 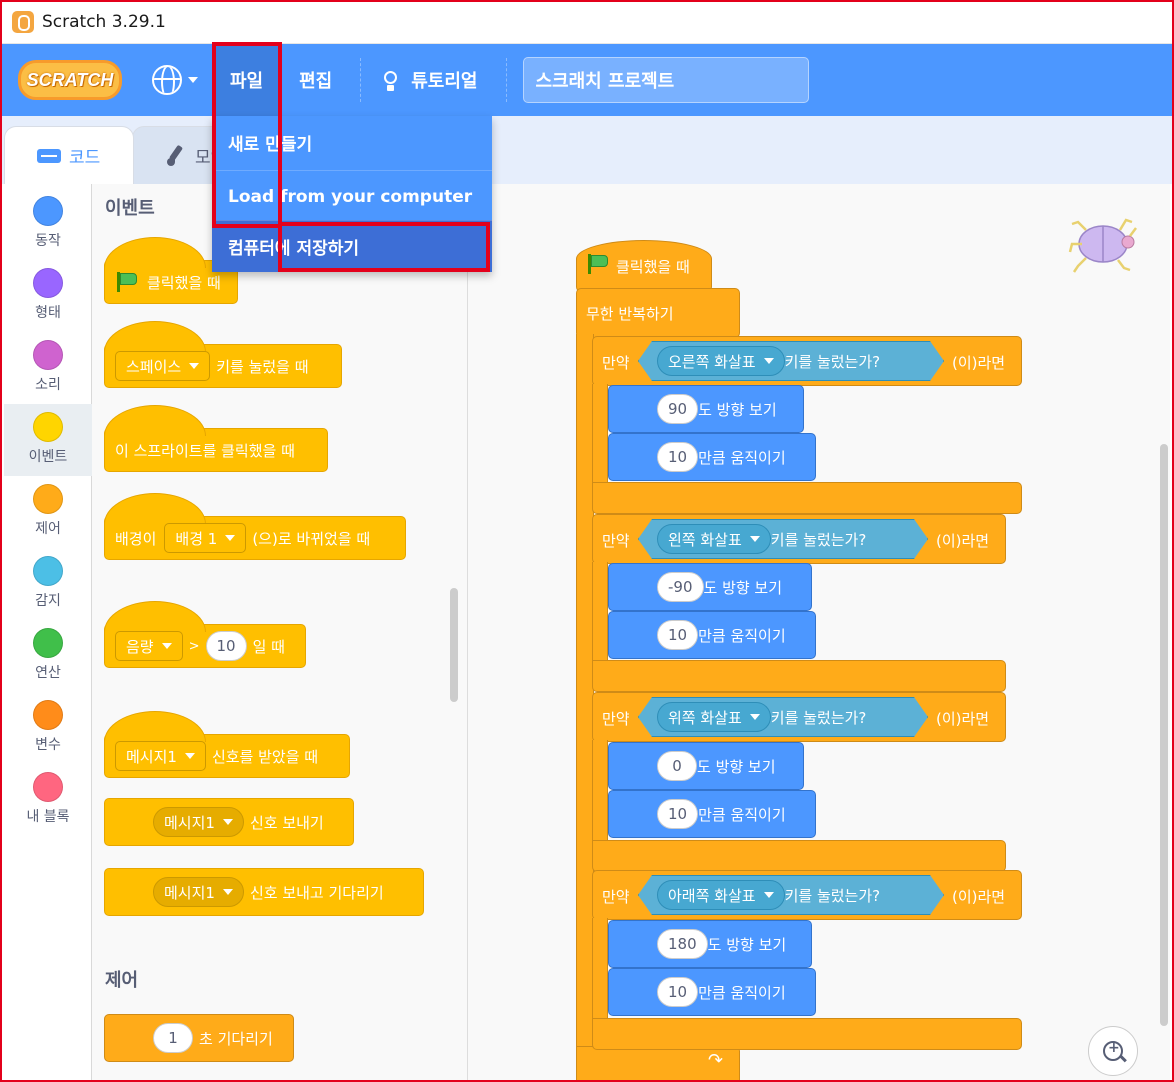 What do you see at coordinates (48, 817) in the screenshot?
I see `category-label: 내 블록` at bounding box center [48, 817].